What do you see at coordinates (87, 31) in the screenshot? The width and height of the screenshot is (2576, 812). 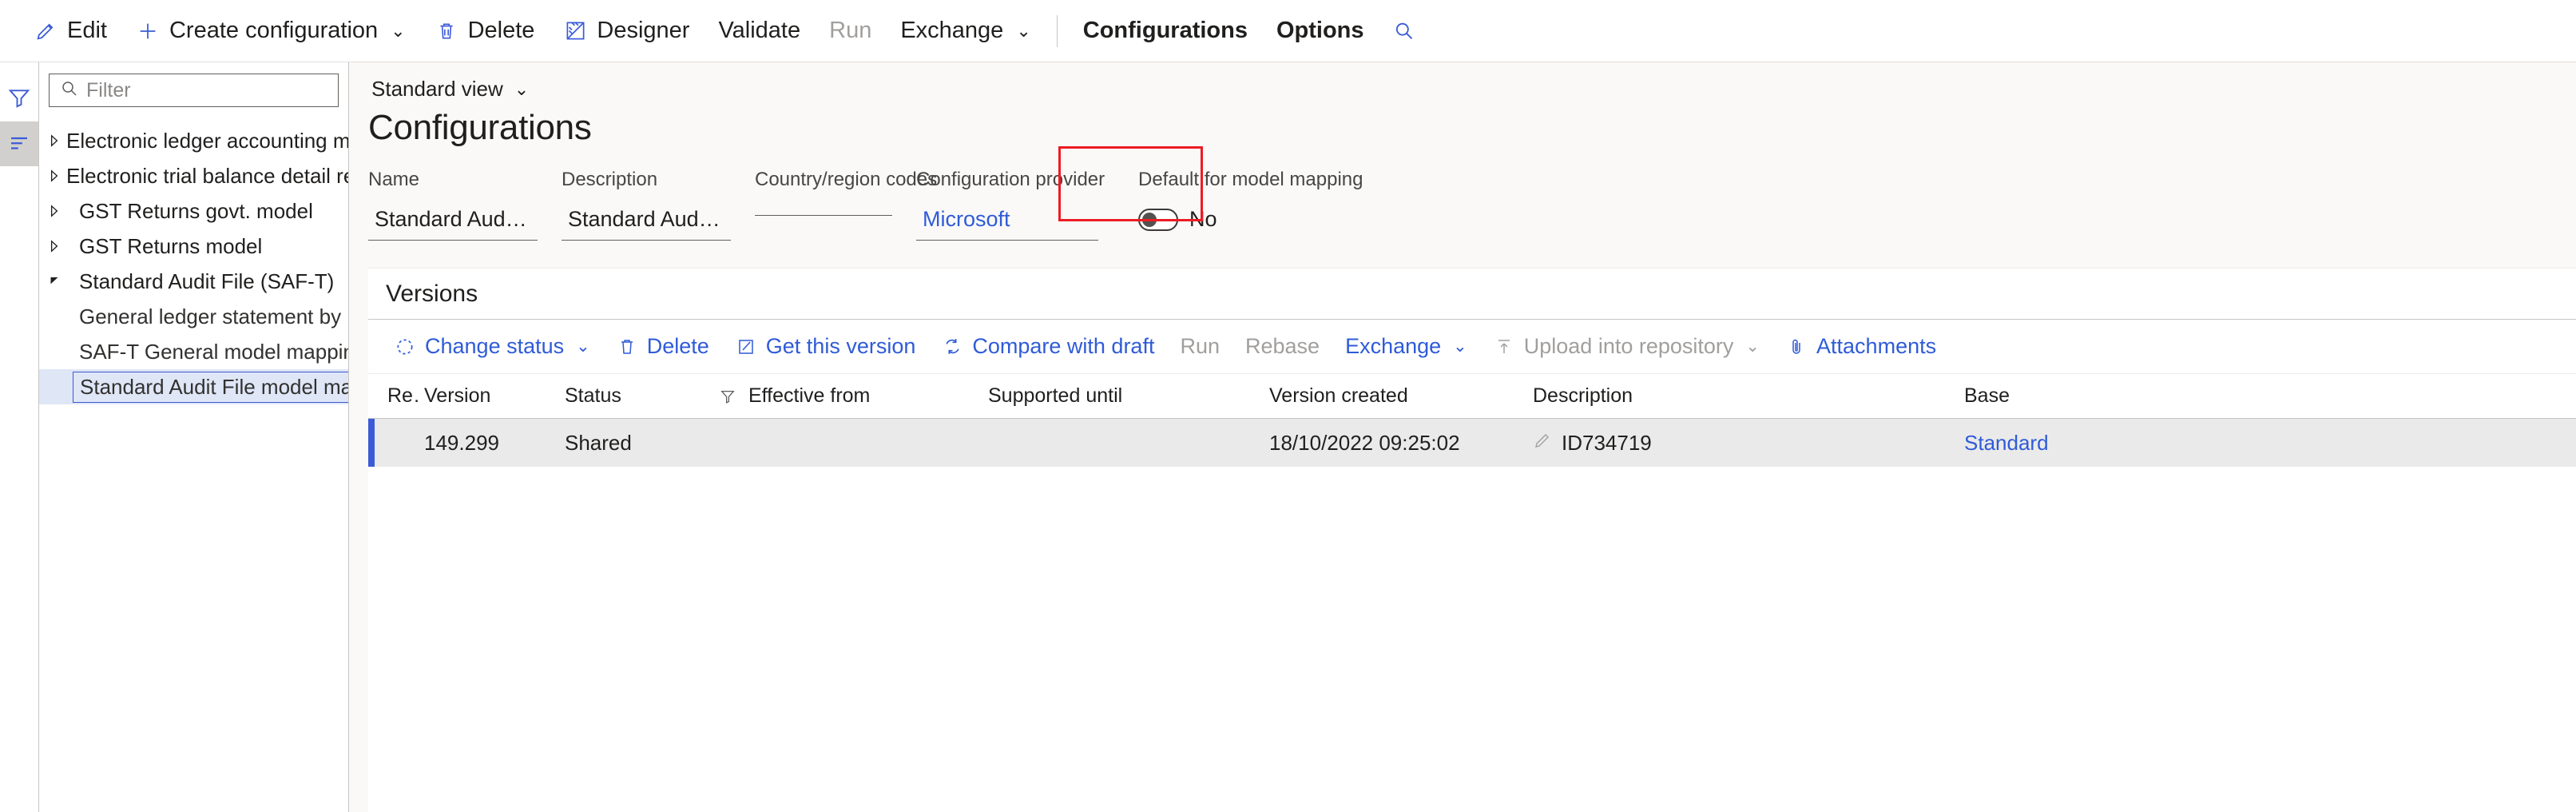 I see `edit-label: Edit` at bounding box center [87, 31].